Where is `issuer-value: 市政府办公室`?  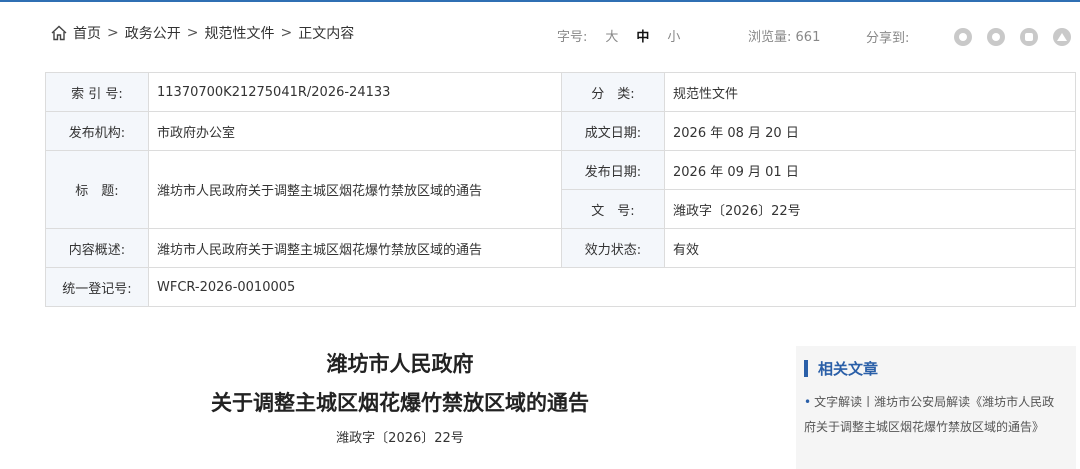 issuer-value: 市政府办公室 is located at coordinates (355, 131).